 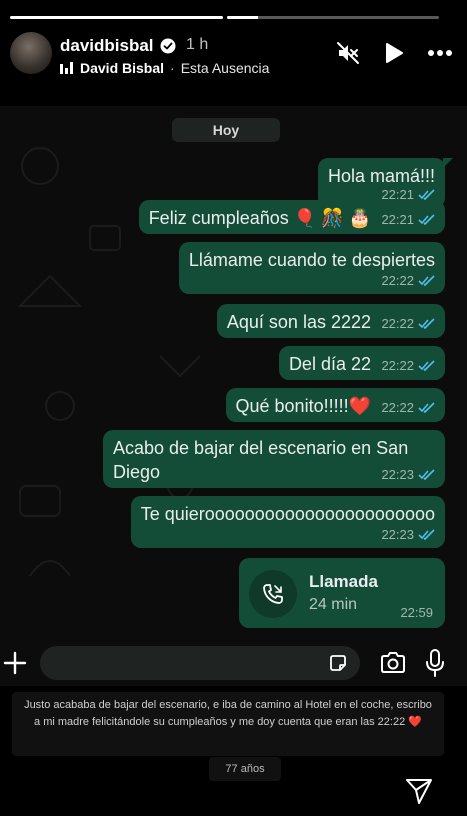 What do you see at coordinates (168, 46) in the screenshot?
I see `verified-badge-icon` at bounding box center [168, 46].